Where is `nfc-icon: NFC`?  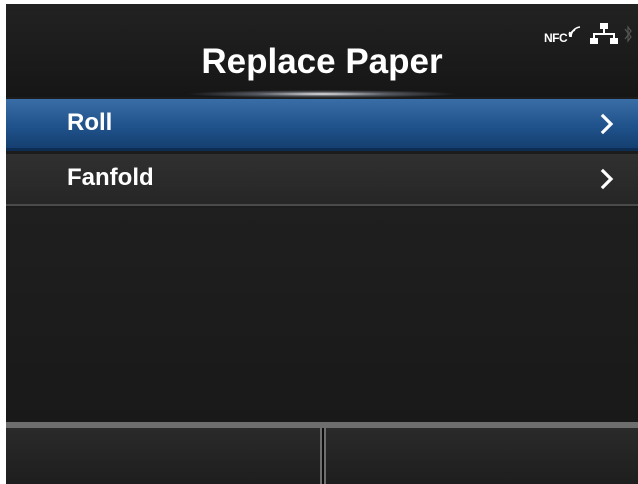
nfc-icon: NFC is located at coordinates (564, 34).